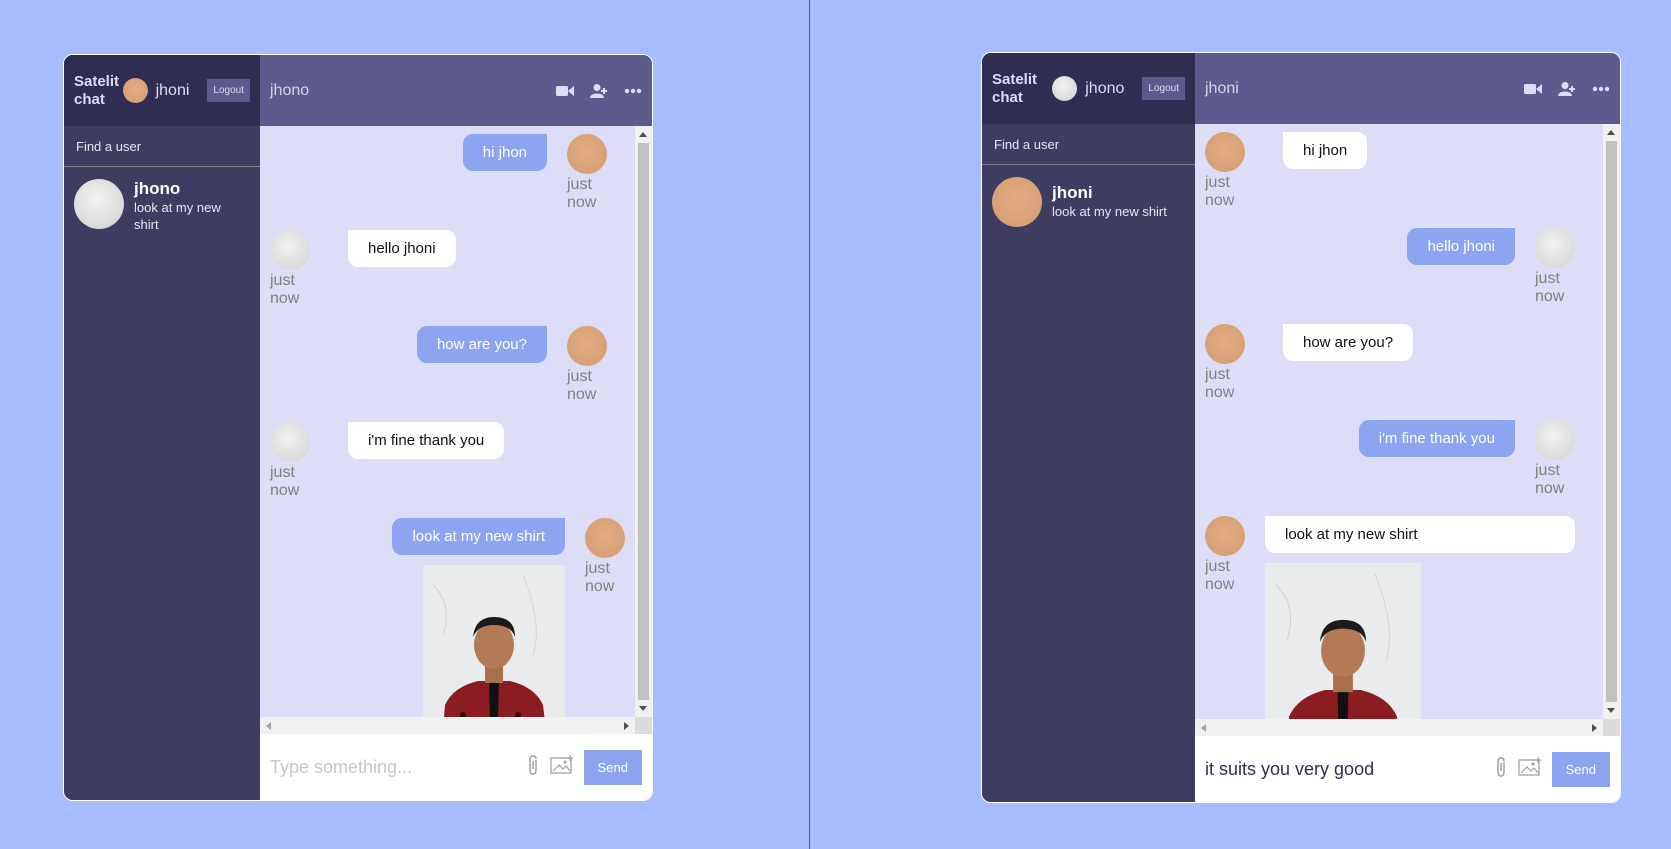 This screenshot has width=1671, height=849. I want to click on navbar: Satelit chat jhoni Logout, so click(162, 90).